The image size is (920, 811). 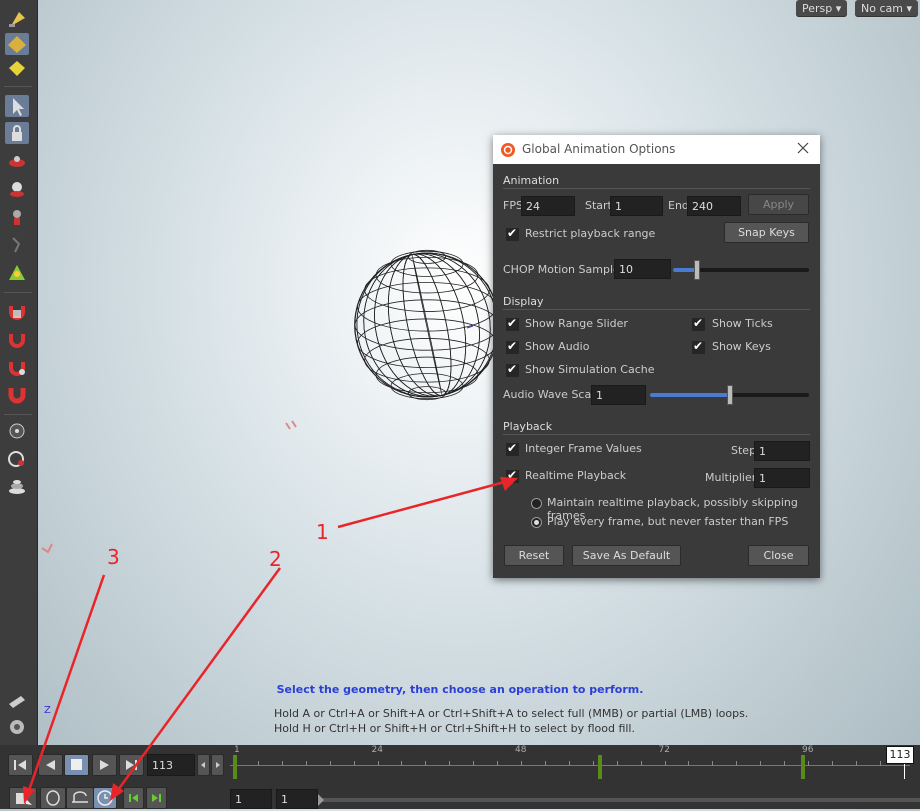 What do you see at coordinates (782, 478) in the screenshot?
I see `multiplier-field: 1` at bounding box center [782, 478].